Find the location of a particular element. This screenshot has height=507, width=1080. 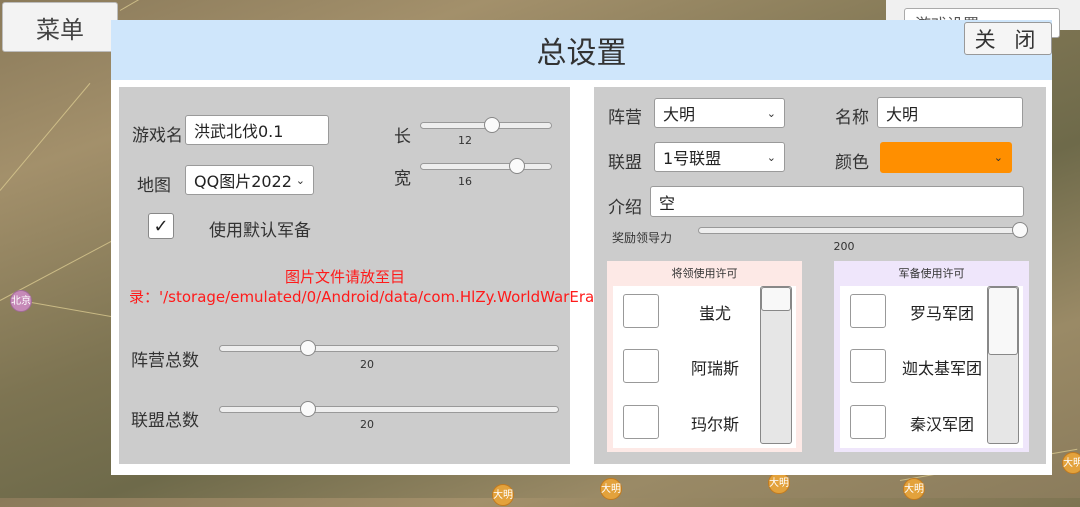

game-name-label: 游戏名 is located at coordinates (157, 136).